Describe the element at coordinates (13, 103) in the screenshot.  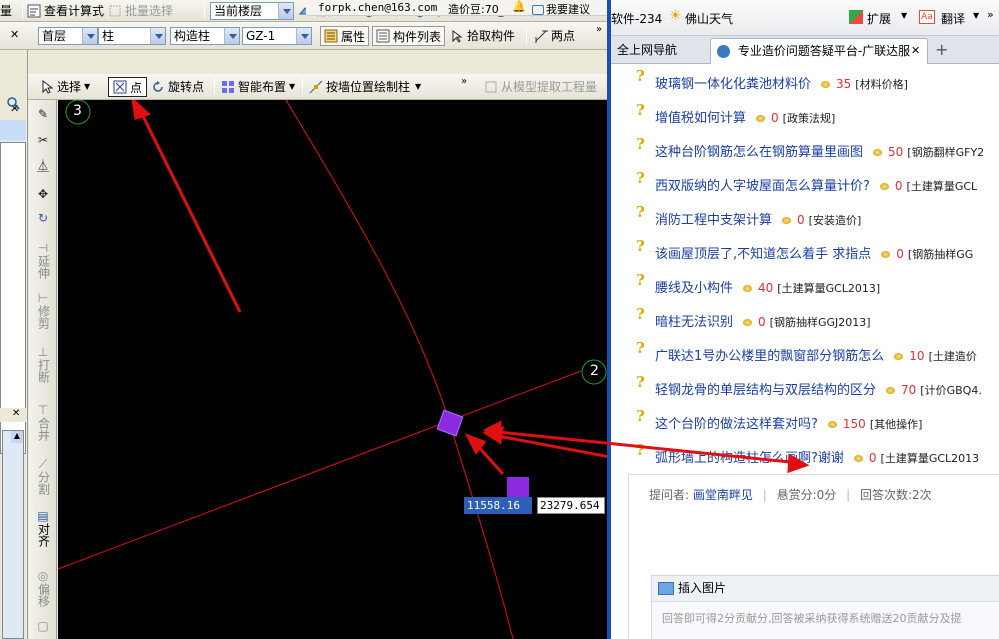
I see `search-icon` at that location.